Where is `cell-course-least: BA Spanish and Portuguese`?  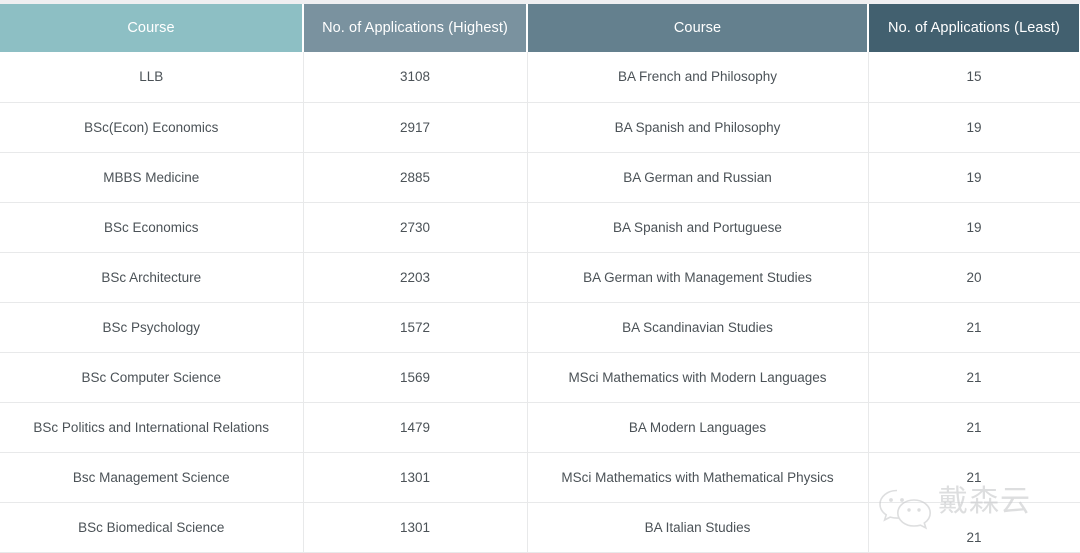 cell-course-least: BA Spanish and Portuguese is located at coordinates (698, 227).